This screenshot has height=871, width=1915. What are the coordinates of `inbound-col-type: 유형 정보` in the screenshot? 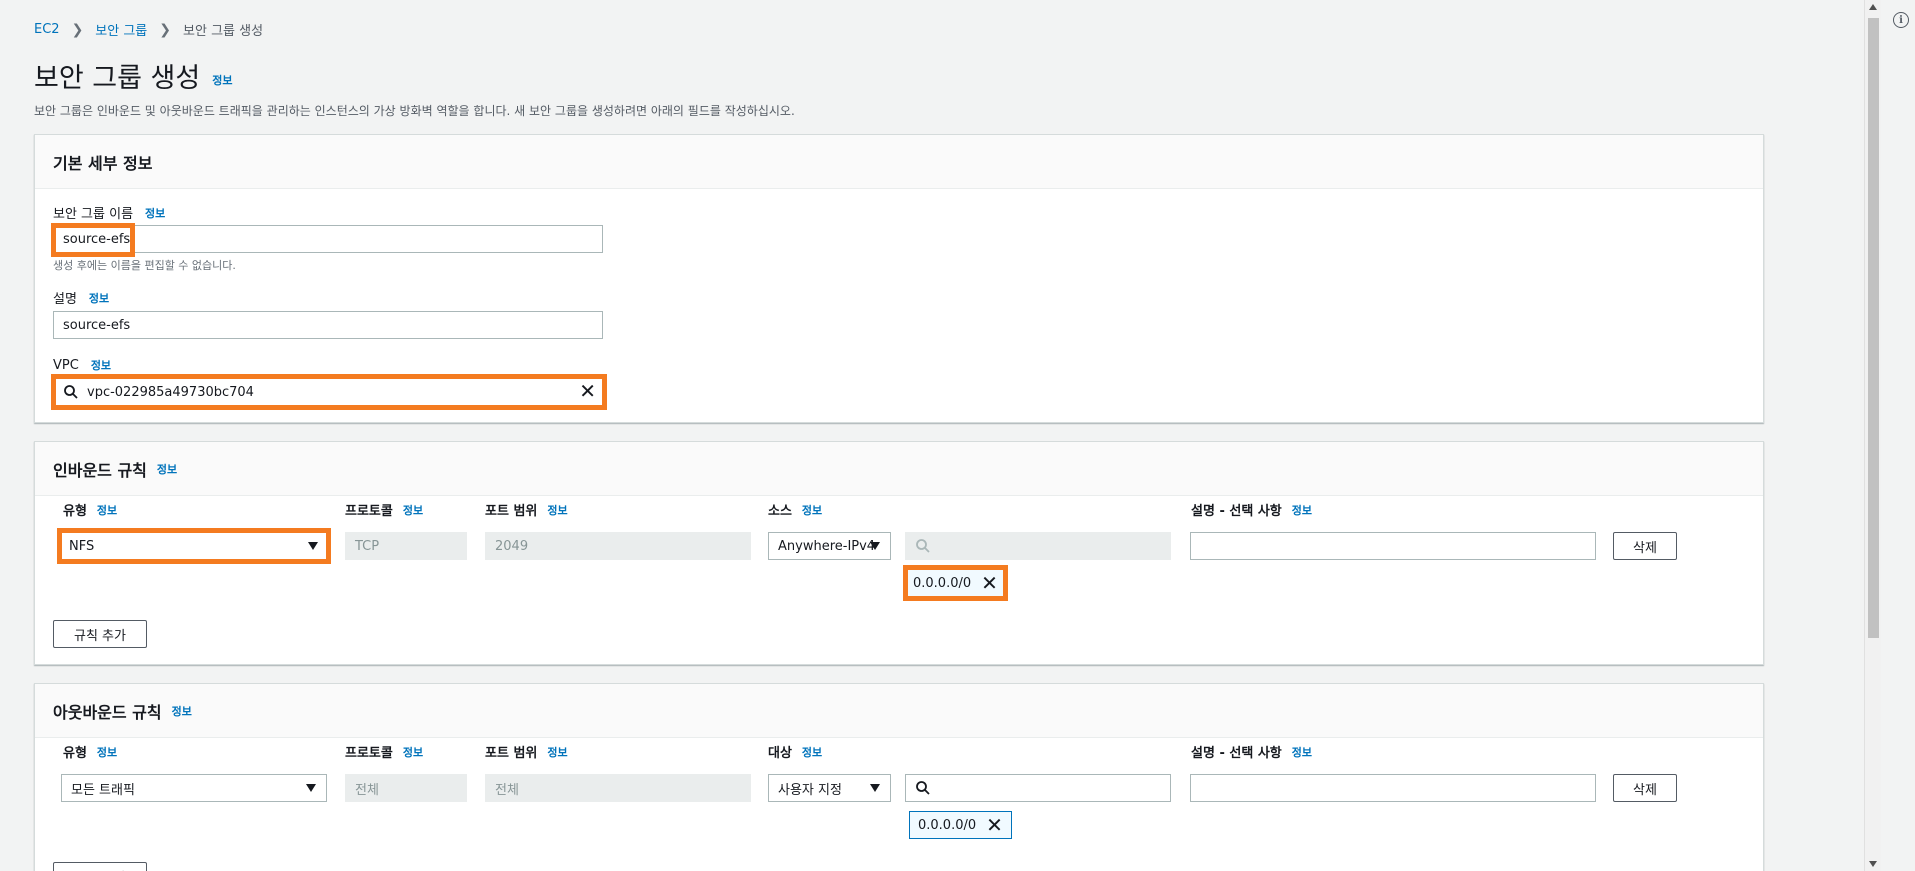 It's located at (90, 510).